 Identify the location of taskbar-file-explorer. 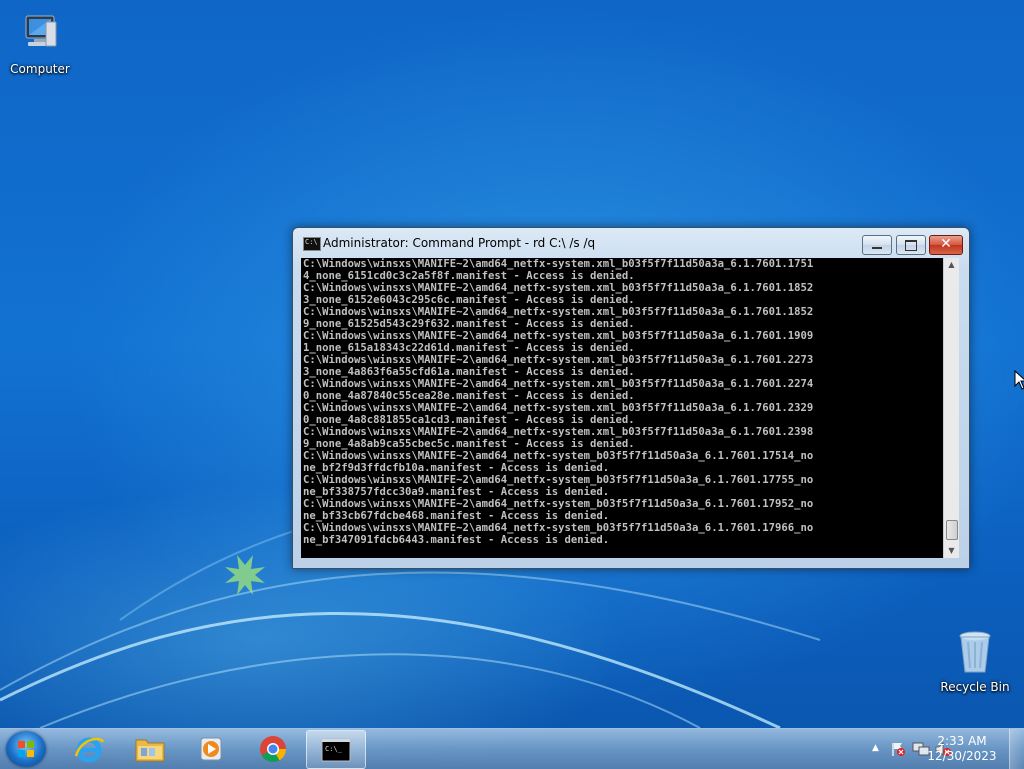
(150, 748).